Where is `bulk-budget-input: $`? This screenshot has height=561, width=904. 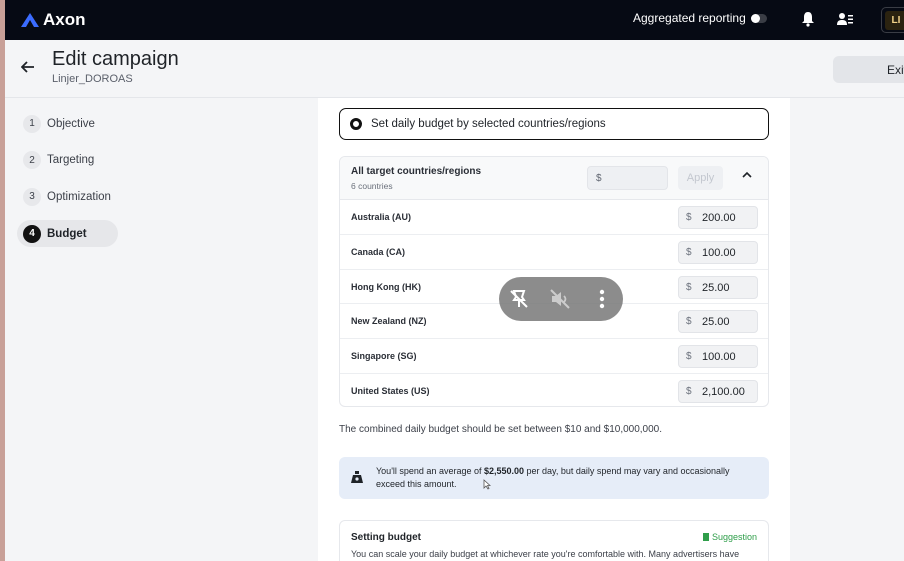
bulk-budget-input: $ is located at coordinates (627, 178).